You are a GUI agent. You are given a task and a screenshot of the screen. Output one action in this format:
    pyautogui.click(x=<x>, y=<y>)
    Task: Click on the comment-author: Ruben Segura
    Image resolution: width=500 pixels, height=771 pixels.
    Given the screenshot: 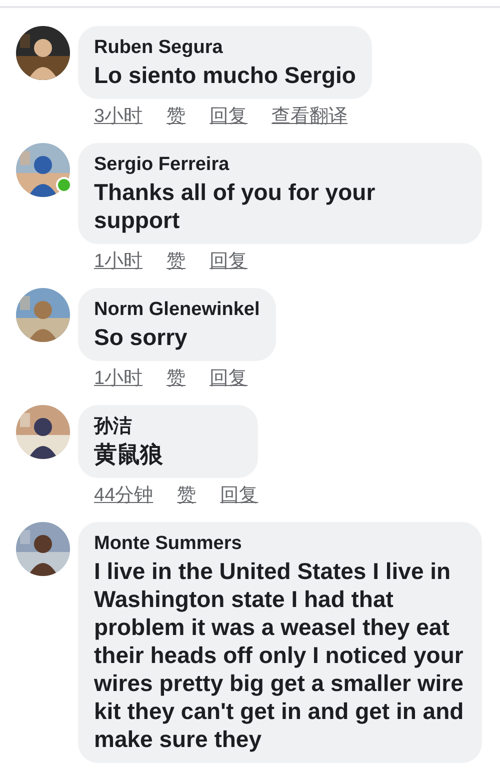 What is the action you would take?
    pyautogui.click(x=159, y=47)
    